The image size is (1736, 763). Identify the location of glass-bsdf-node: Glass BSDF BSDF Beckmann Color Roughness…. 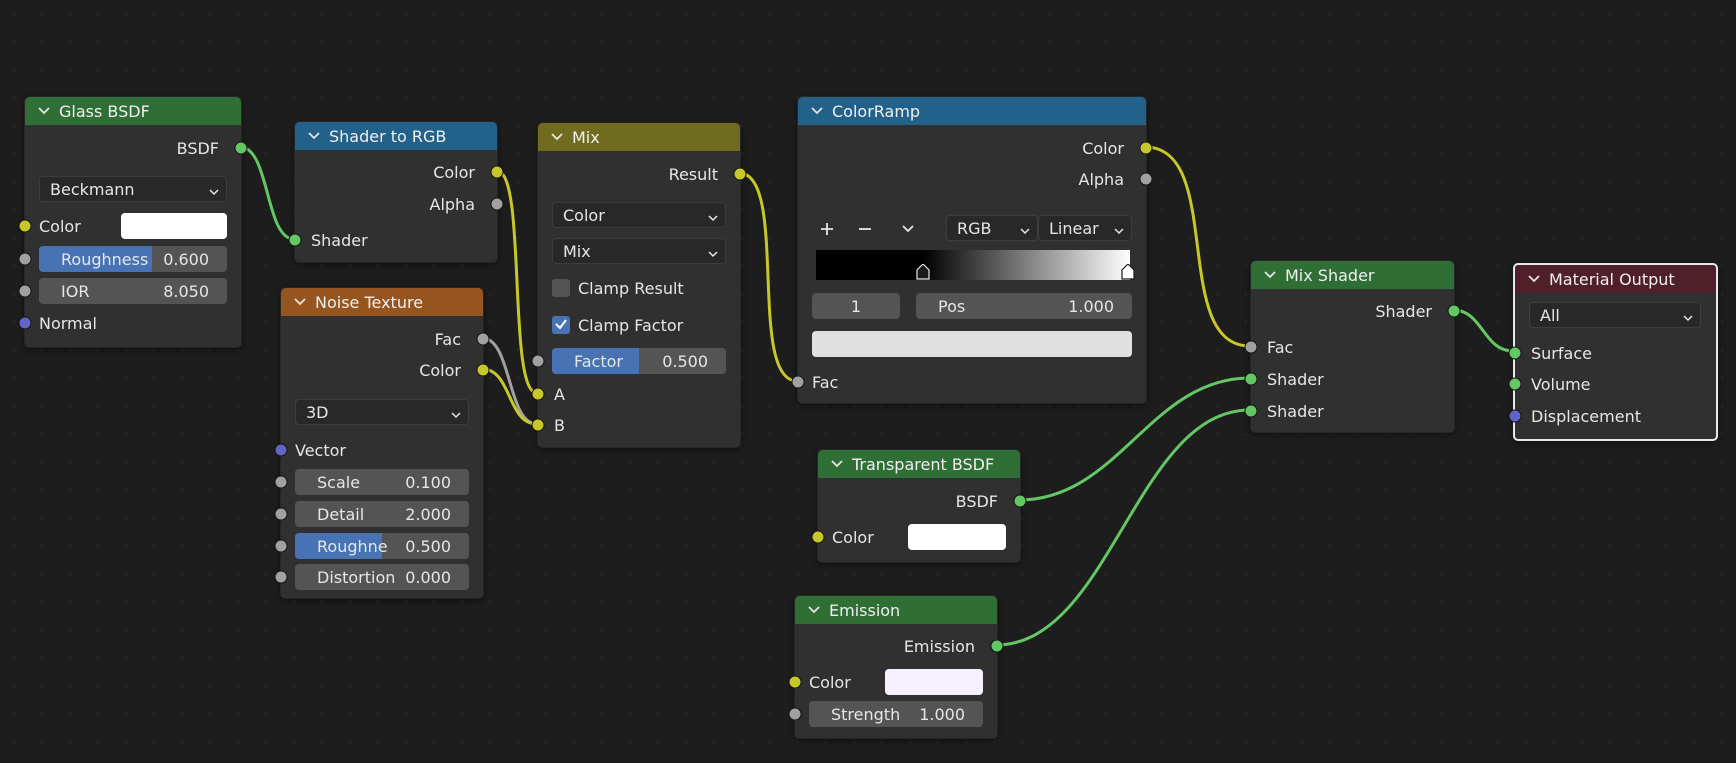
(133, 222).